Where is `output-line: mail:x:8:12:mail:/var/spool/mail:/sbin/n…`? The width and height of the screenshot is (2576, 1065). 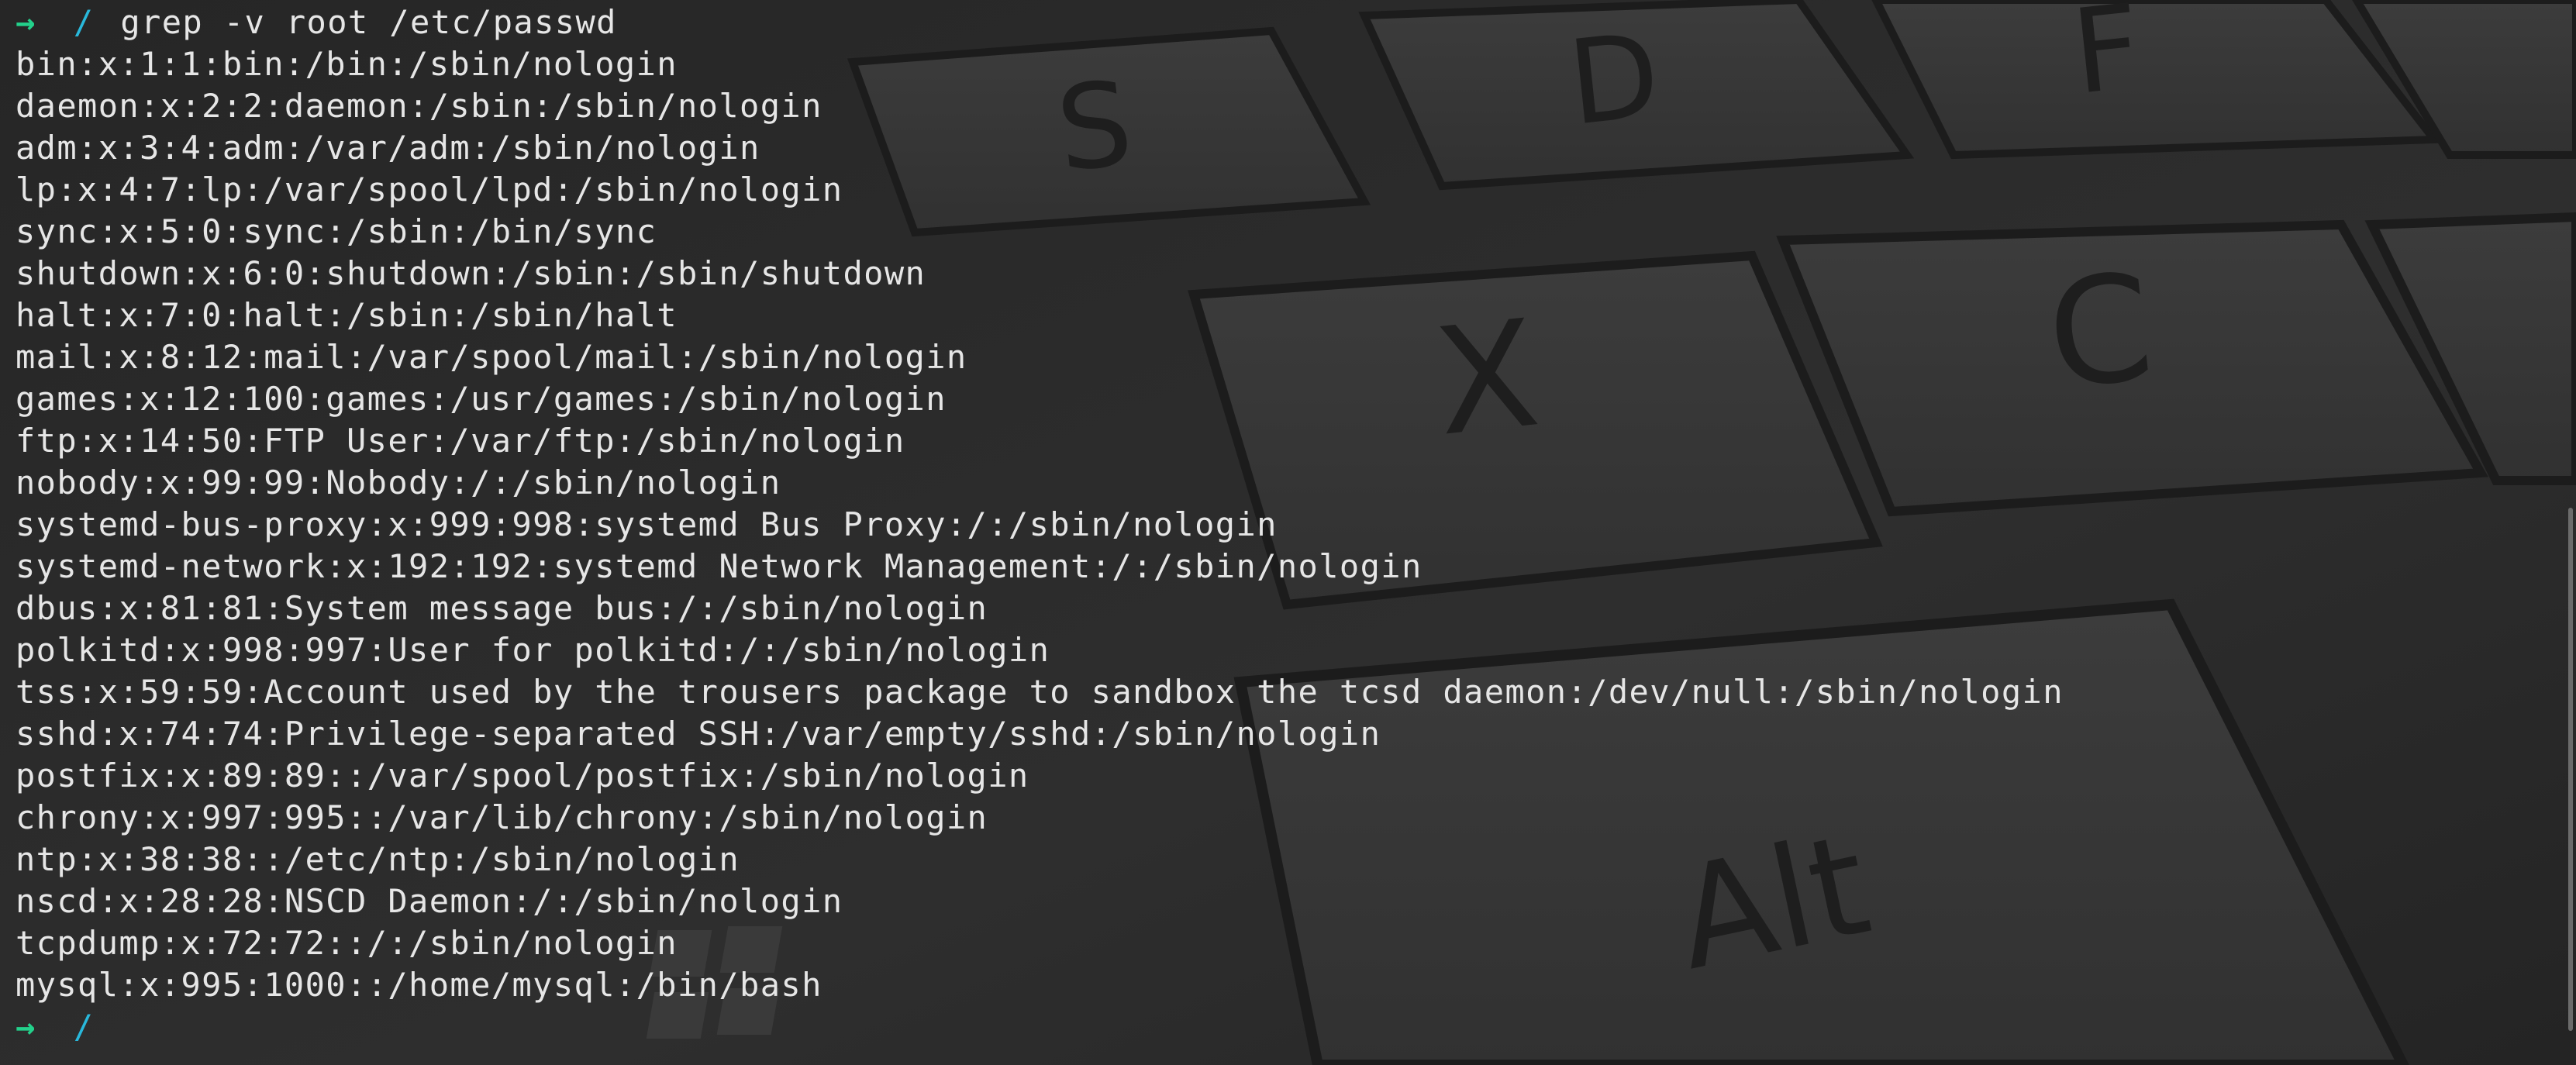
output-line: mail:x:8:12:mail:/var/spool/mail:/sbin/n… is located at coordinates (491, 357).